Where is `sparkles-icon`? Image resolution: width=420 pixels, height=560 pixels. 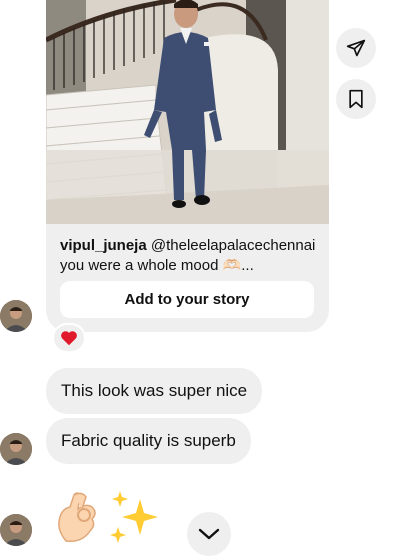 sparkles-icon is located at coordinates (134, 517).